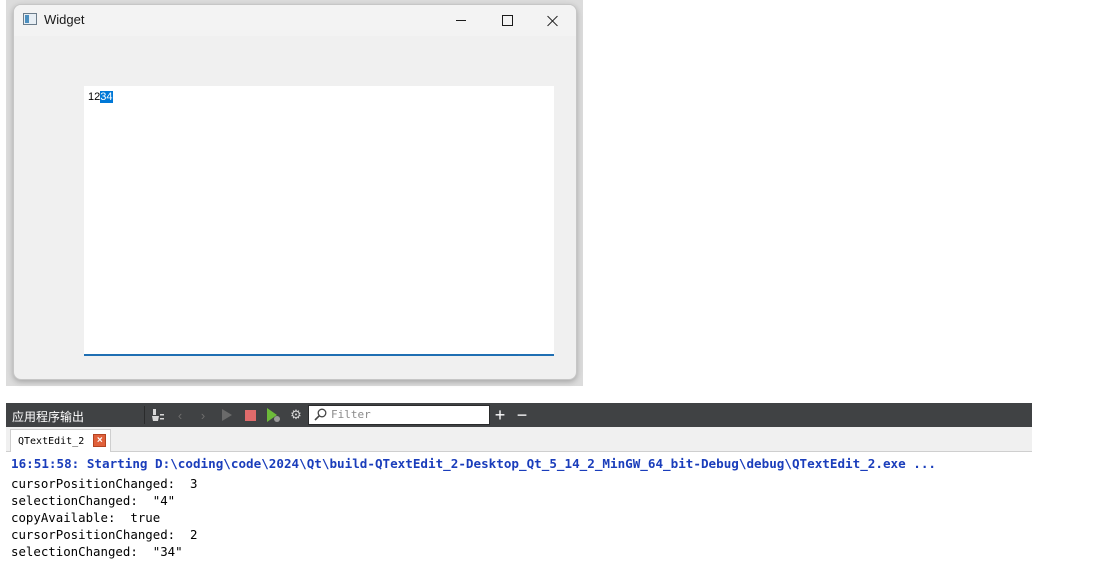  I want to click on minimize-icon, so click(461, 20).